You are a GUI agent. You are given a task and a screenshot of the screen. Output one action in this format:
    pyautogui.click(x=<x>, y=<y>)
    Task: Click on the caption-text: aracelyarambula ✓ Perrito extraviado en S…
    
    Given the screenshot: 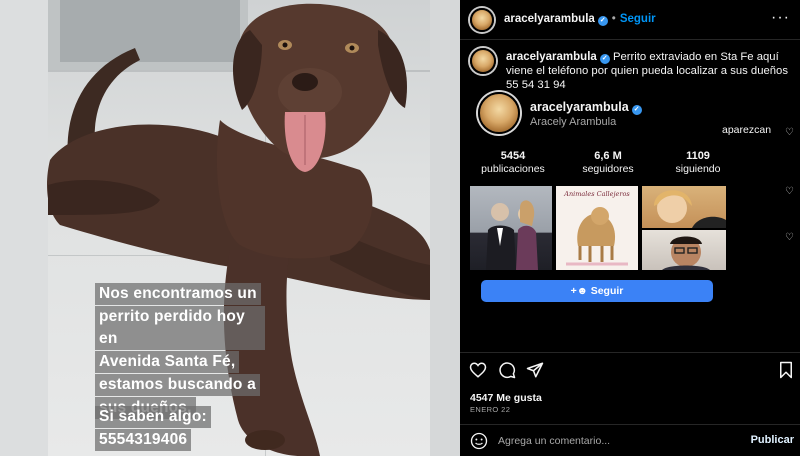 What is the action you would take?
    pyautogui.click(x=651, y=71)
    